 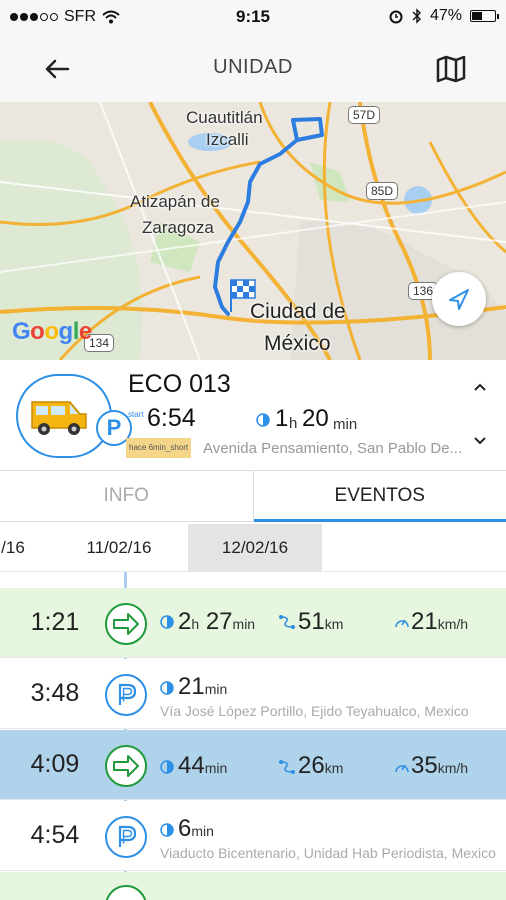 I want to click on date-item-selected: 12/02/16, so click(x=255, y=548).